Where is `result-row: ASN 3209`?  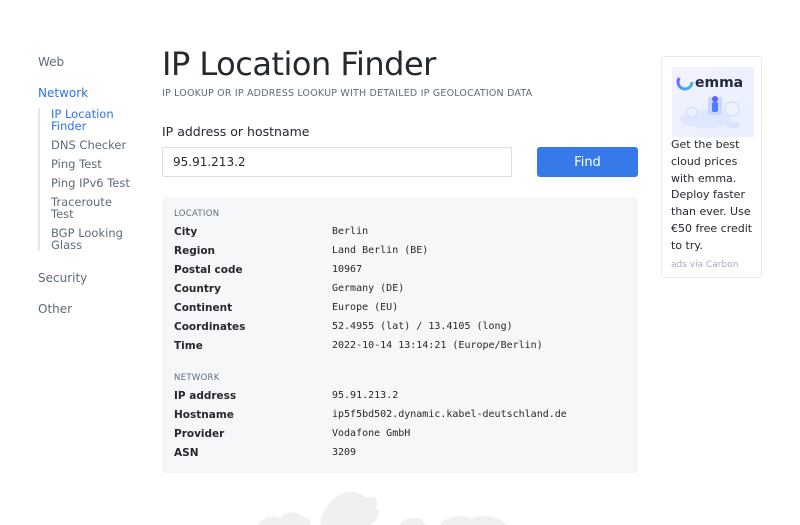
result-row: ASN 3209 is located at coordinates (404, 455).